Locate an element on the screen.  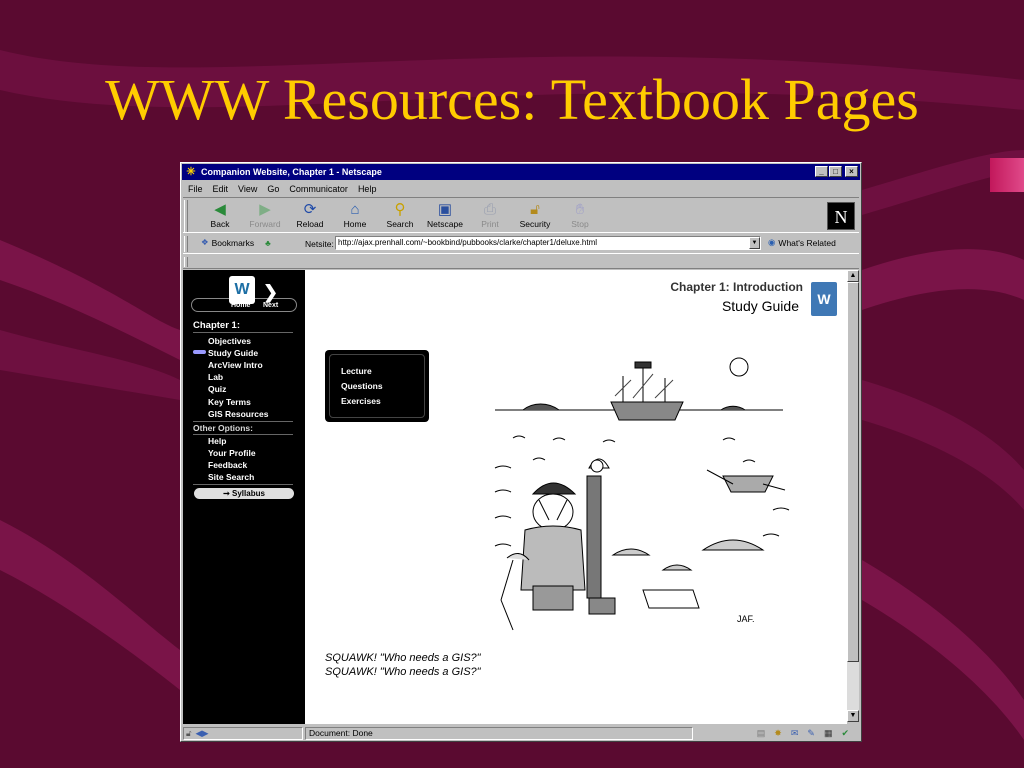
maximize-button: □ is located at coordinates (835, 171).